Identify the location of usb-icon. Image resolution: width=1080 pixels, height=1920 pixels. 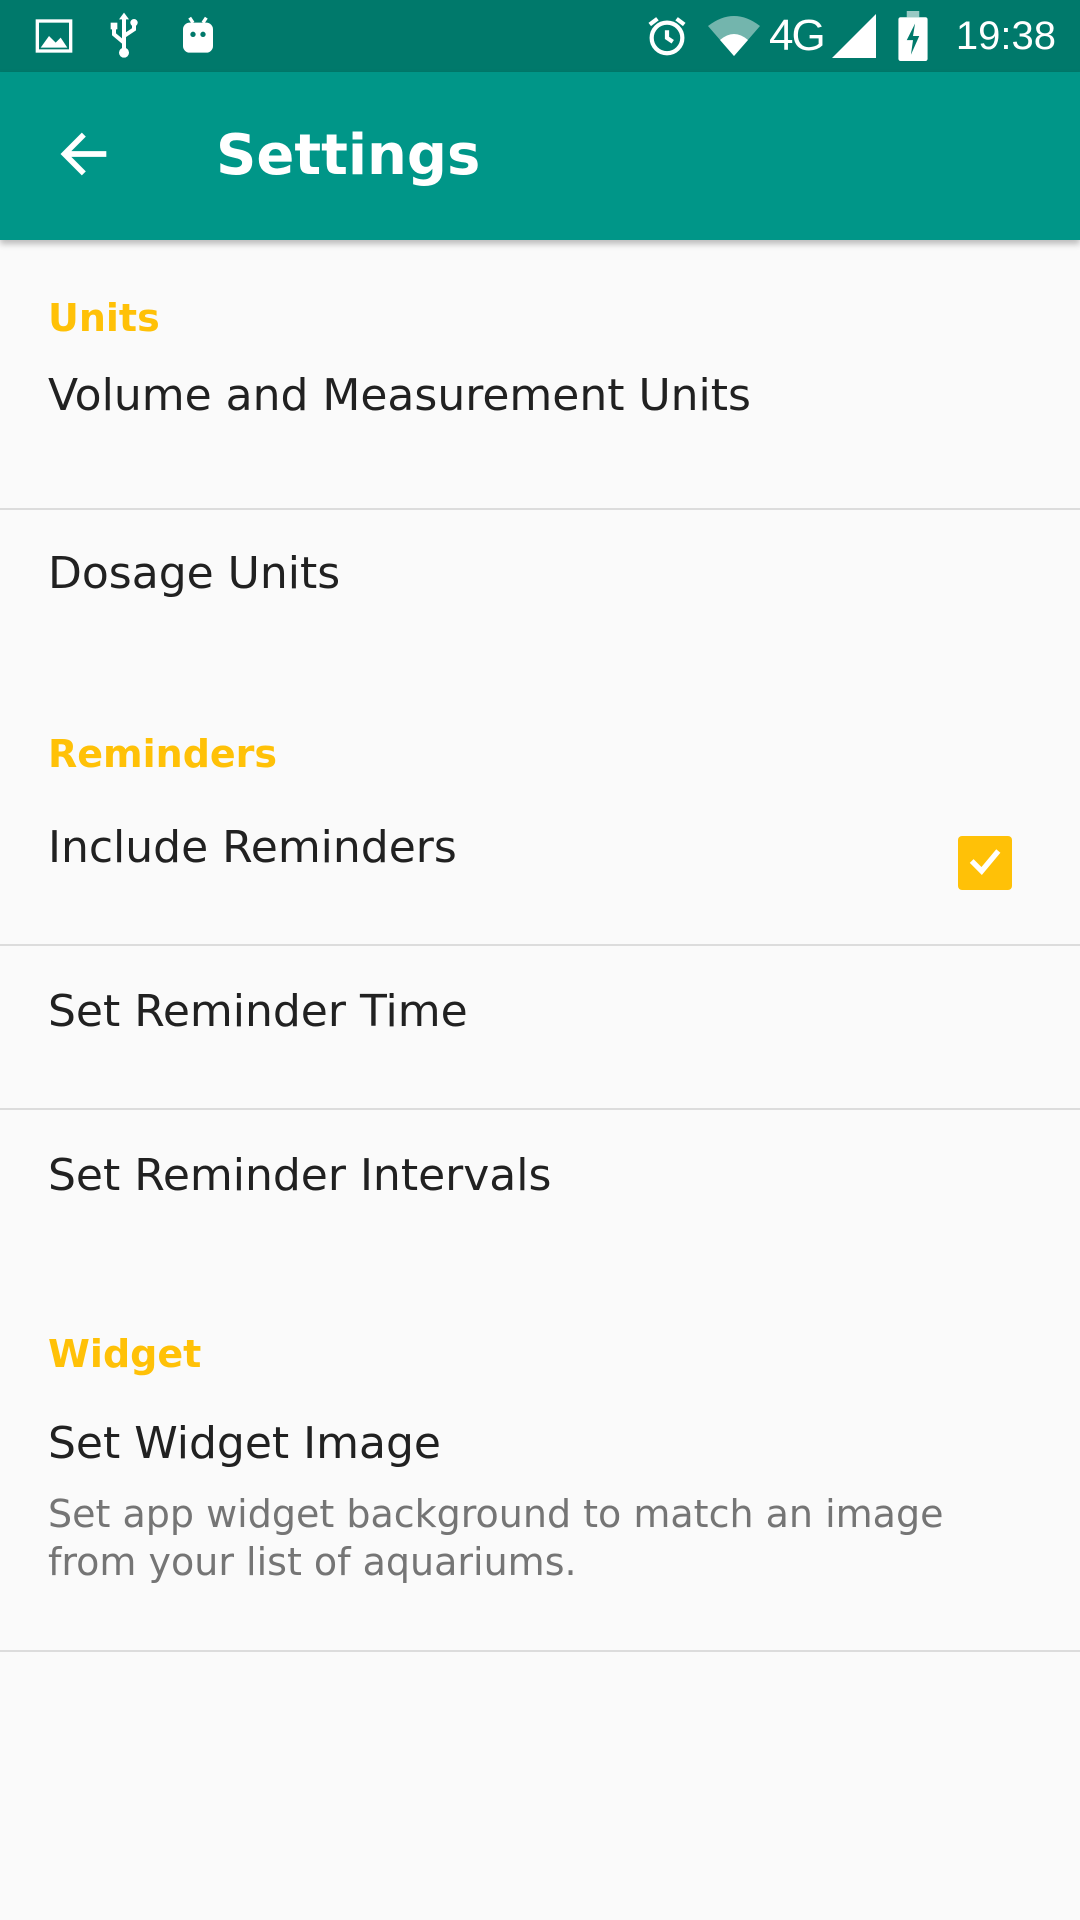
(124, 36).